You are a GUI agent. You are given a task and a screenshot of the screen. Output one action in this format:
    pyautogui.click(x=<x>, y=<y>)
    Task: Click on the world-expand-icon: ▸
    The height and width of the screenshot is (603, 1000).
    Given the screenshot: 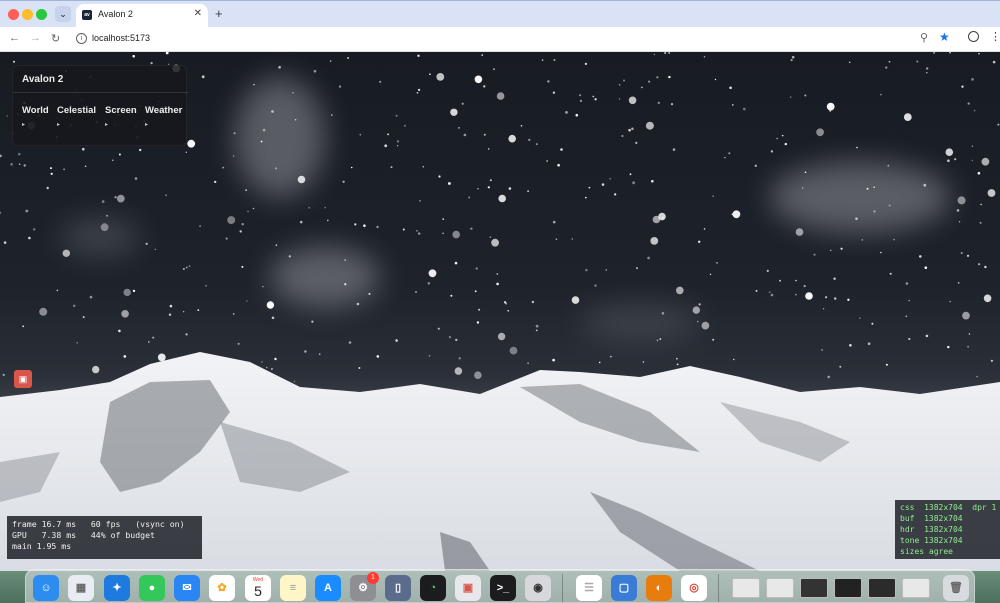 What is the action you would take?
    pyautogui.click(x=23, y=124)
    